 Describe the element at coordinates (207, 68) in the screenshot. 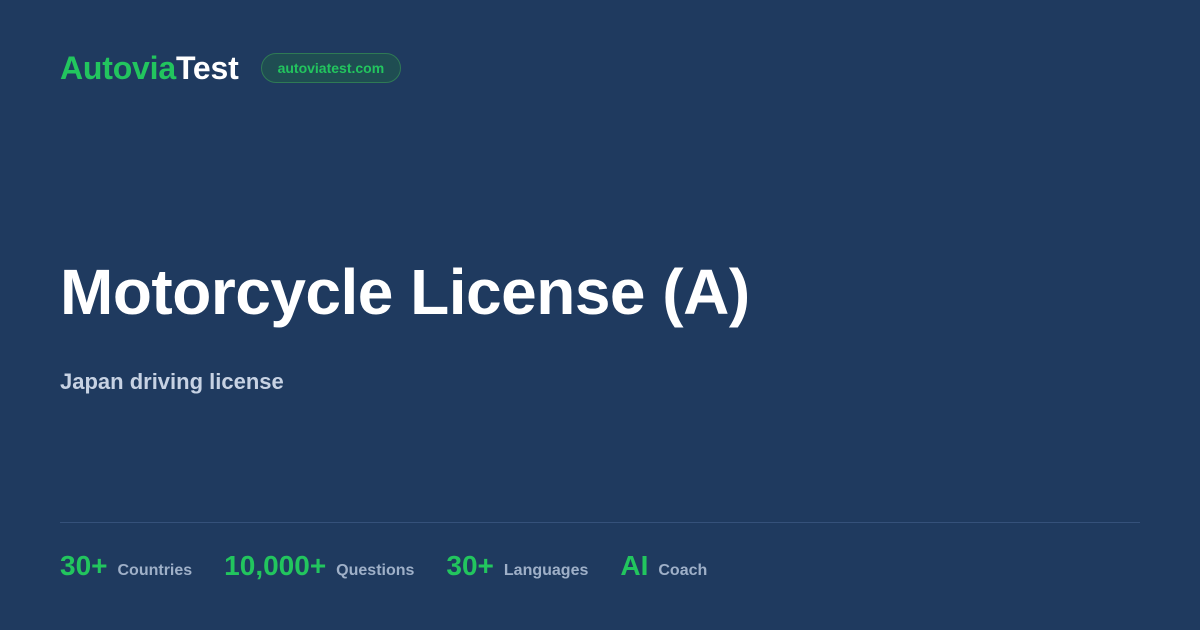

I see `brand-name-part2: Test` at that location.